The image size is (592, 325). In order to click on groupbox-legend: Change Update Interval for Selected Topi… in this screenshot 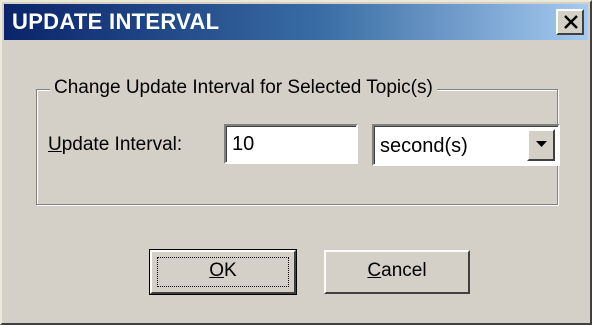, I will do `click(243, 88)`.